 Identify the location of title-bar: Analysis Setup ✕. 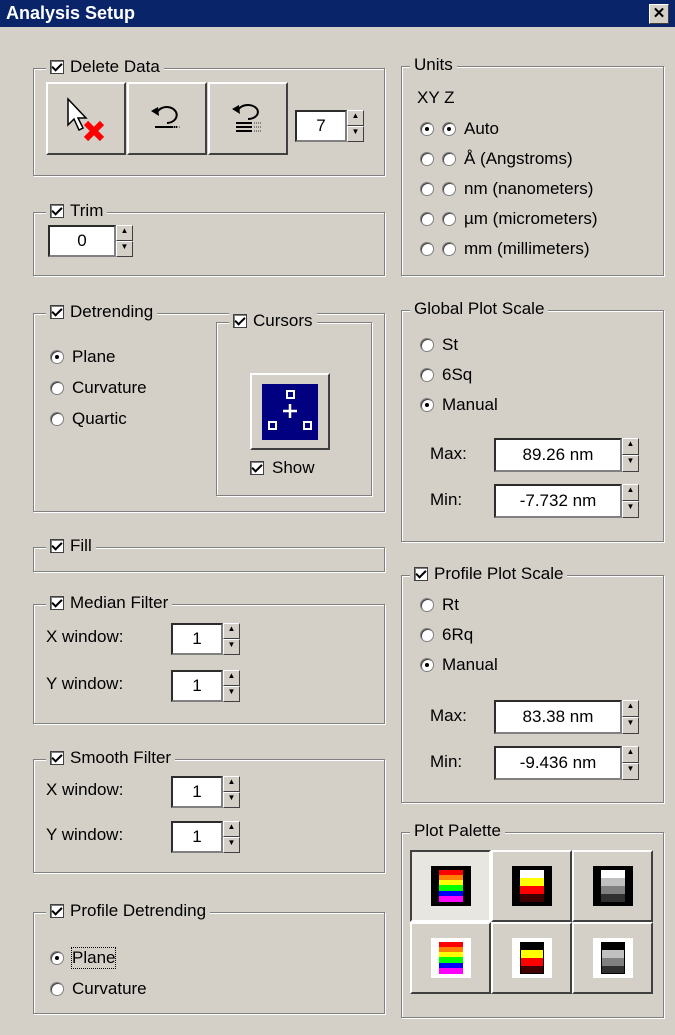
(337, 13).